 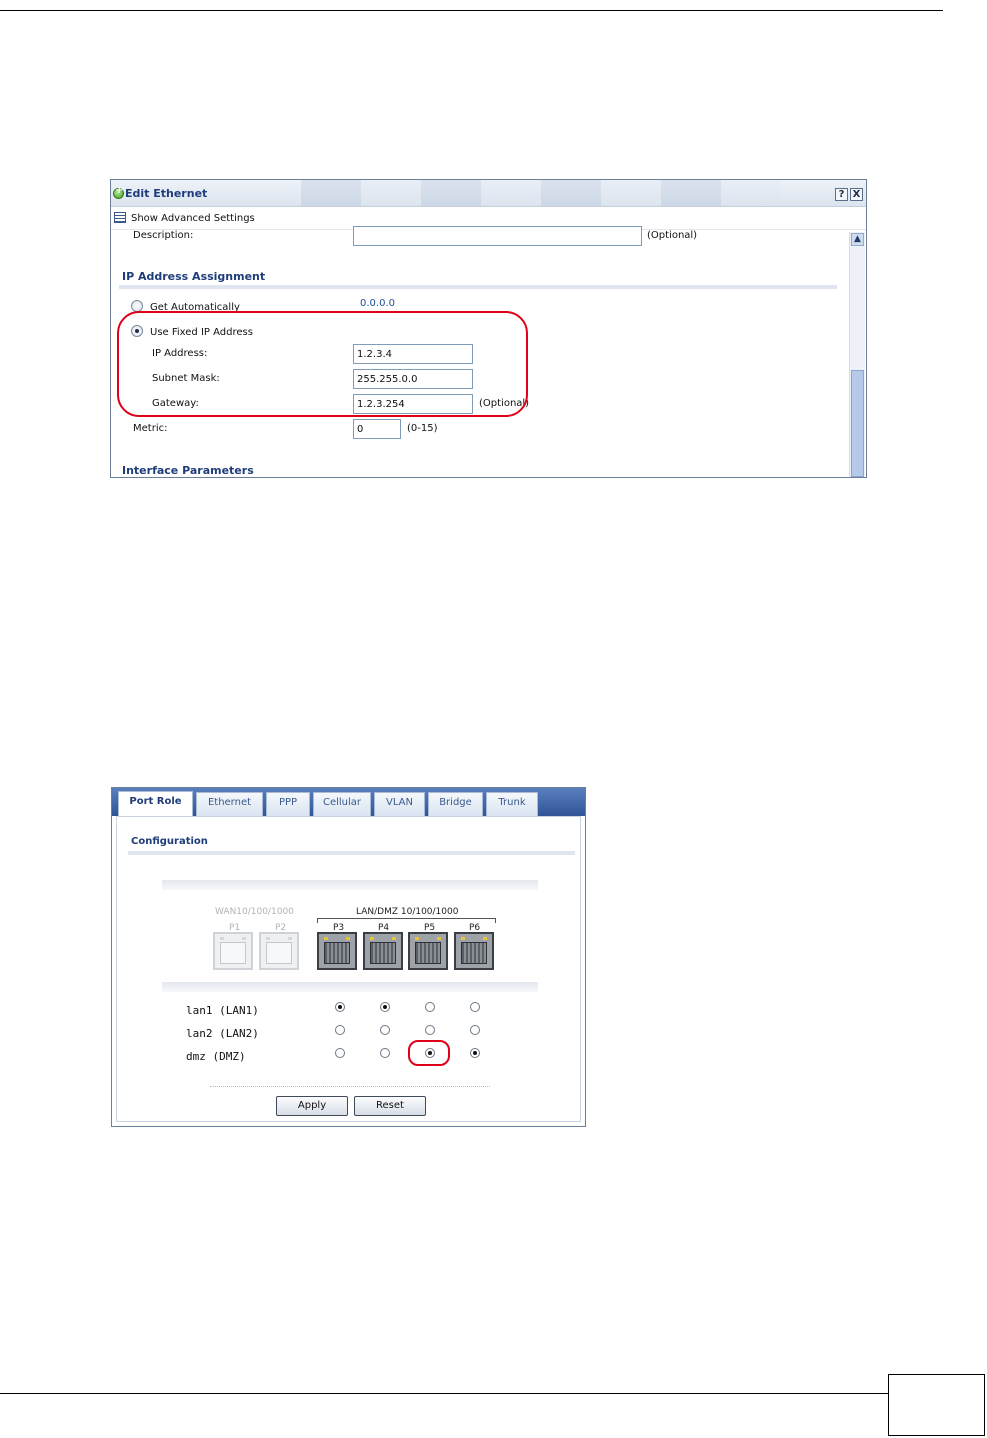 What do you see at coordinates (337, 951) in the screenshot?
I see `ethernet-port-p3-icon` at bounding box center [337, 951].